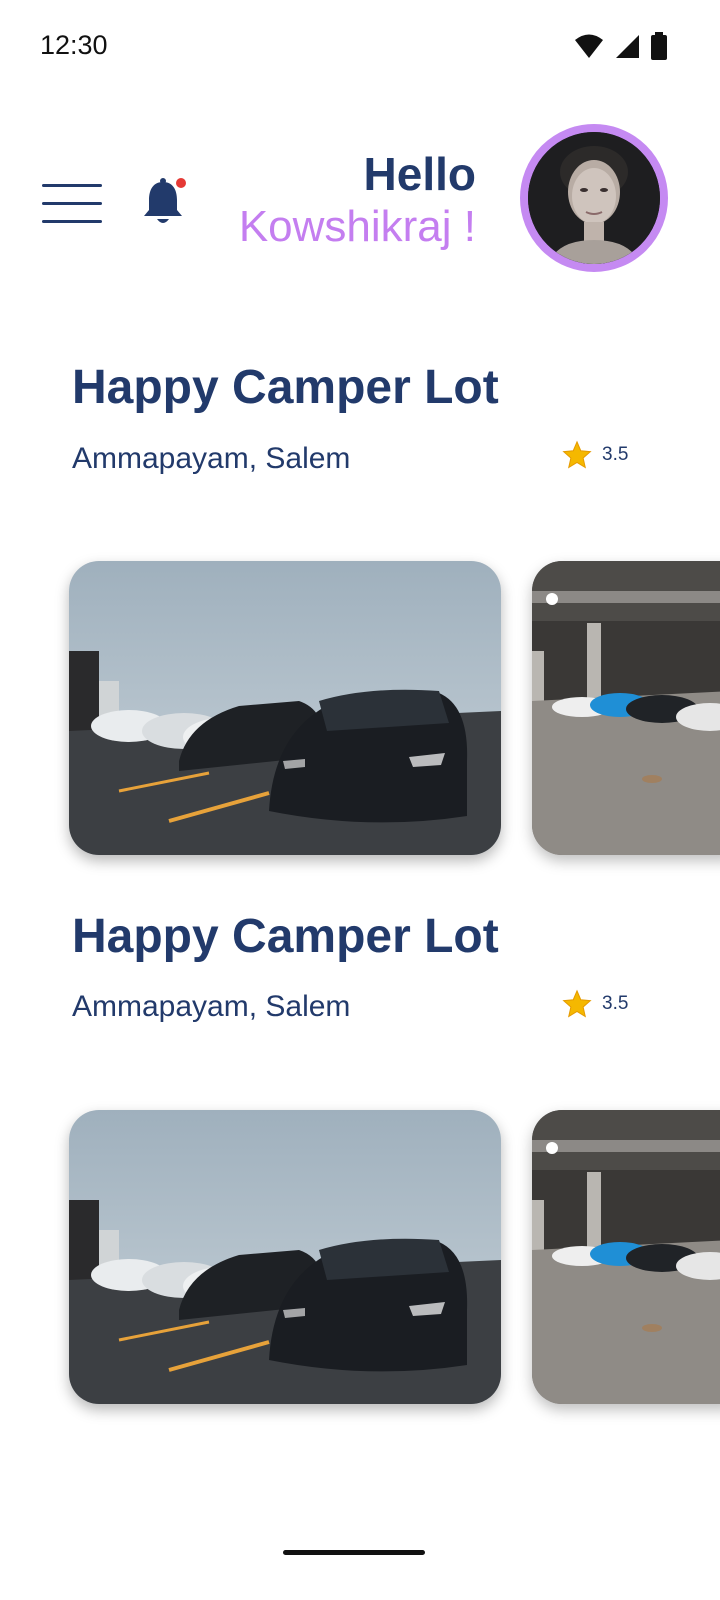 This screenshot has width=720, height=1600. I want to click on menu-button, so click(72, 203).